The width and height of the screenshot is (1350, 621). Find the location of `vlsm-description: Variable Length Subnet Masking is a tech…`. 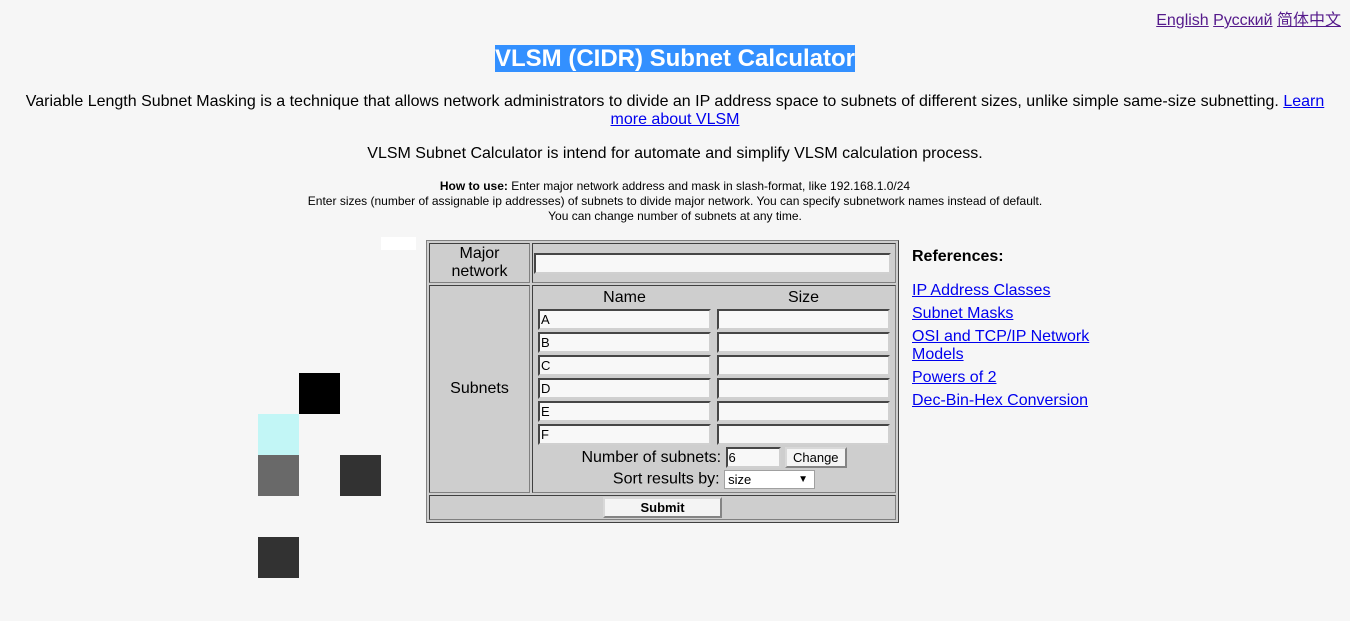

vlsm-description: Variable Length Subnet Masking is a tech… is located at coordinates (675, 111).